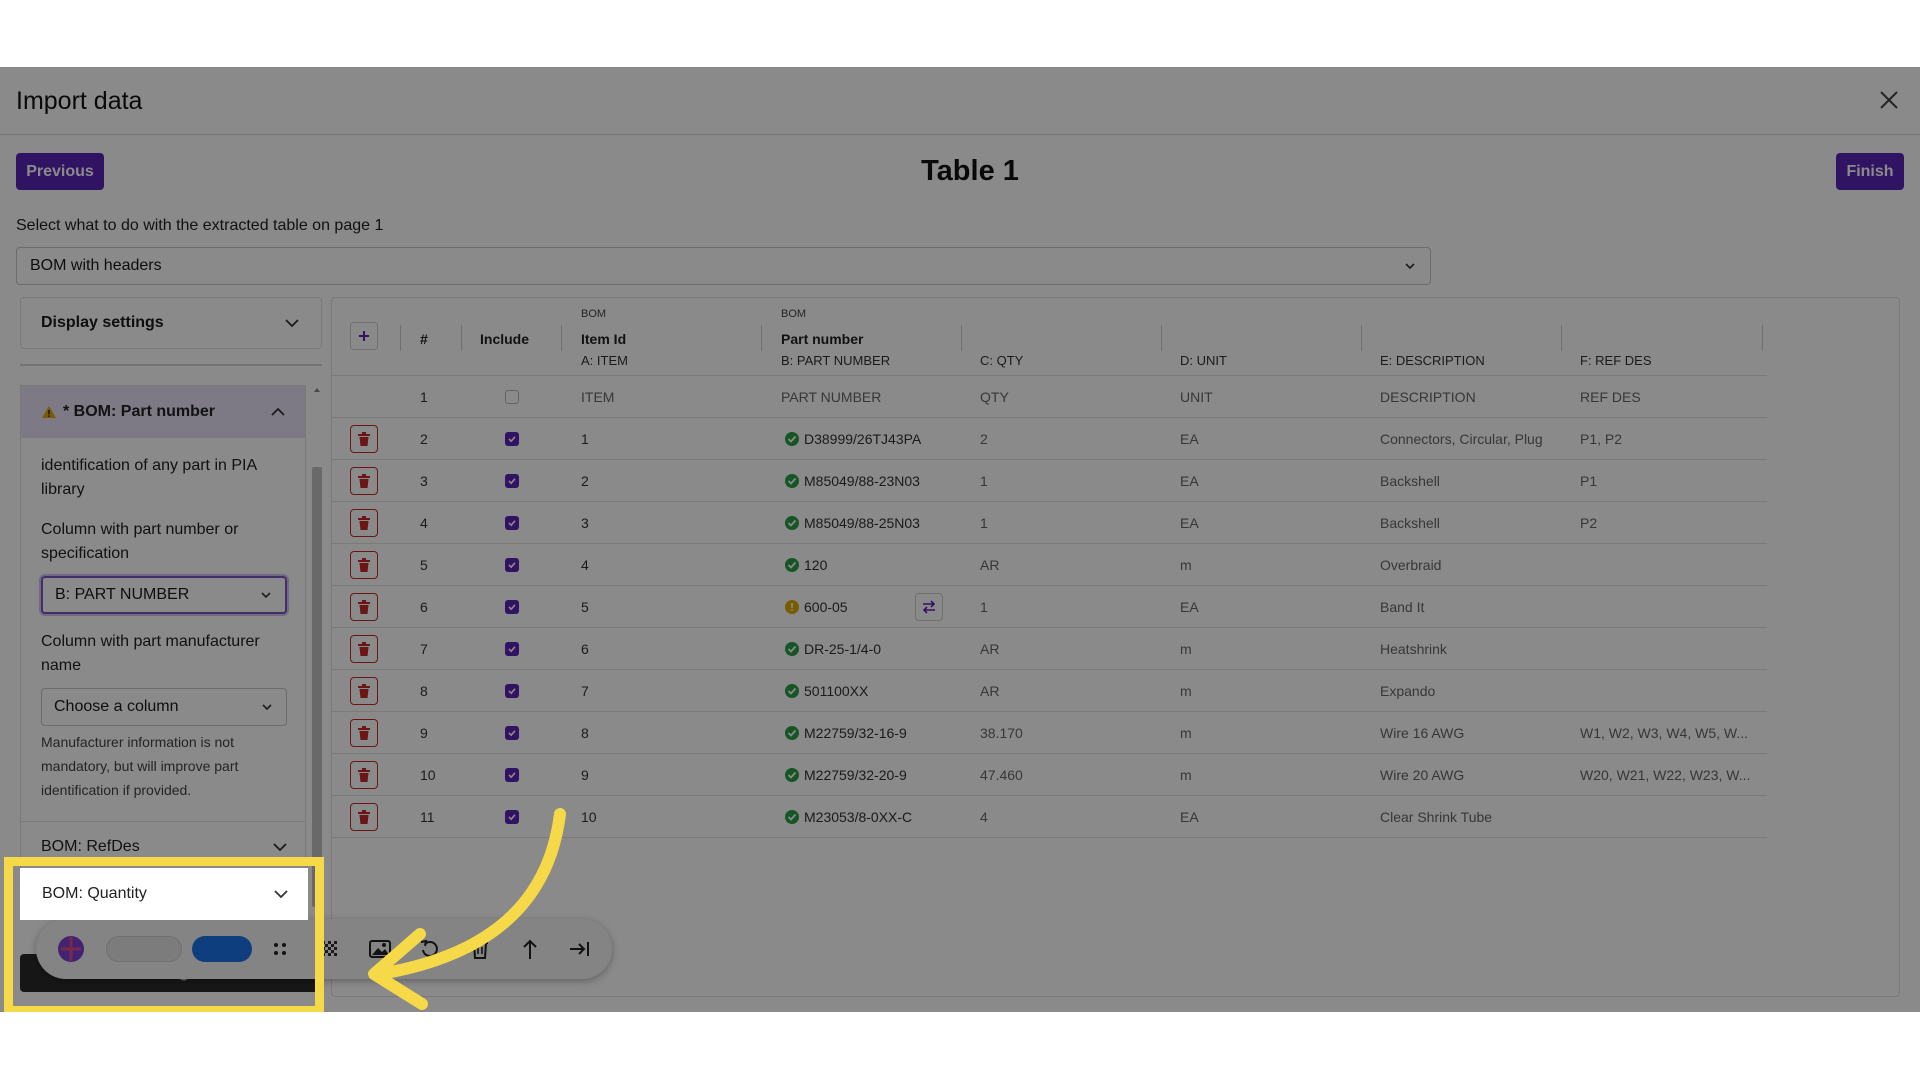 This screenshot has height=1080, width=1920. What do you see at coordinates (164, 894) in the screenshot?
I see `quantity-section-header: BOM: Quantity` at bounding box center [164, 894].